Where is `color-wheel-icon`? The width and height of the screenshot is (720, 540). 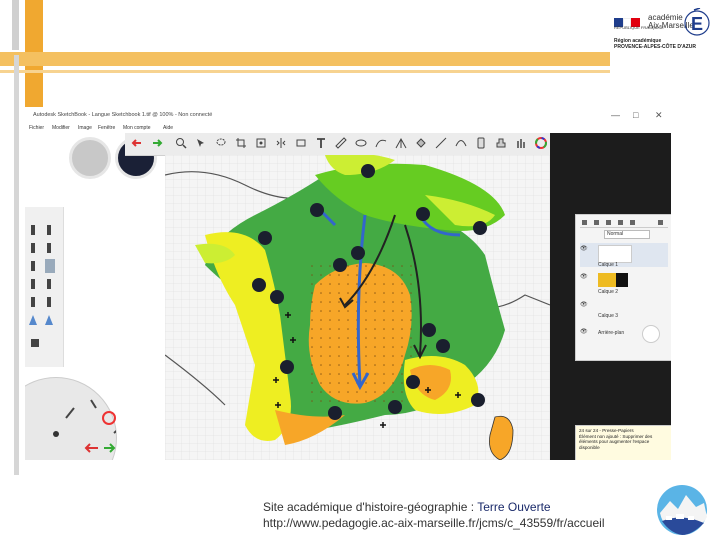 color-wheel-icon is located at coordinates (541, 143).